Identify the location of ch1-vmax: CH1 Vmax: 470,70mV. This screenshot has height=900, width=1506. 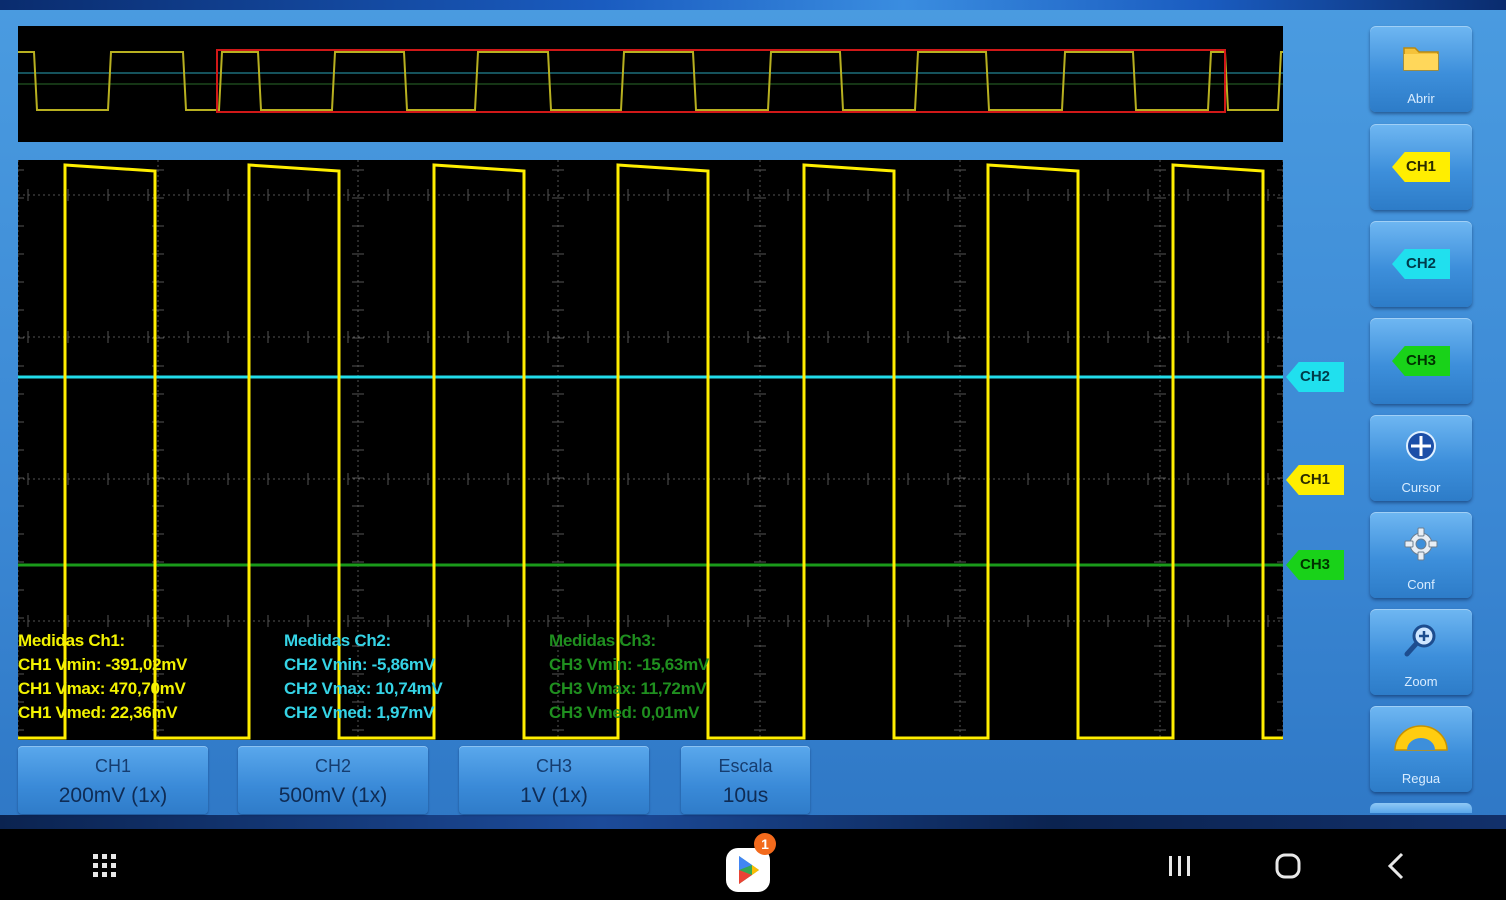
(102, 688).